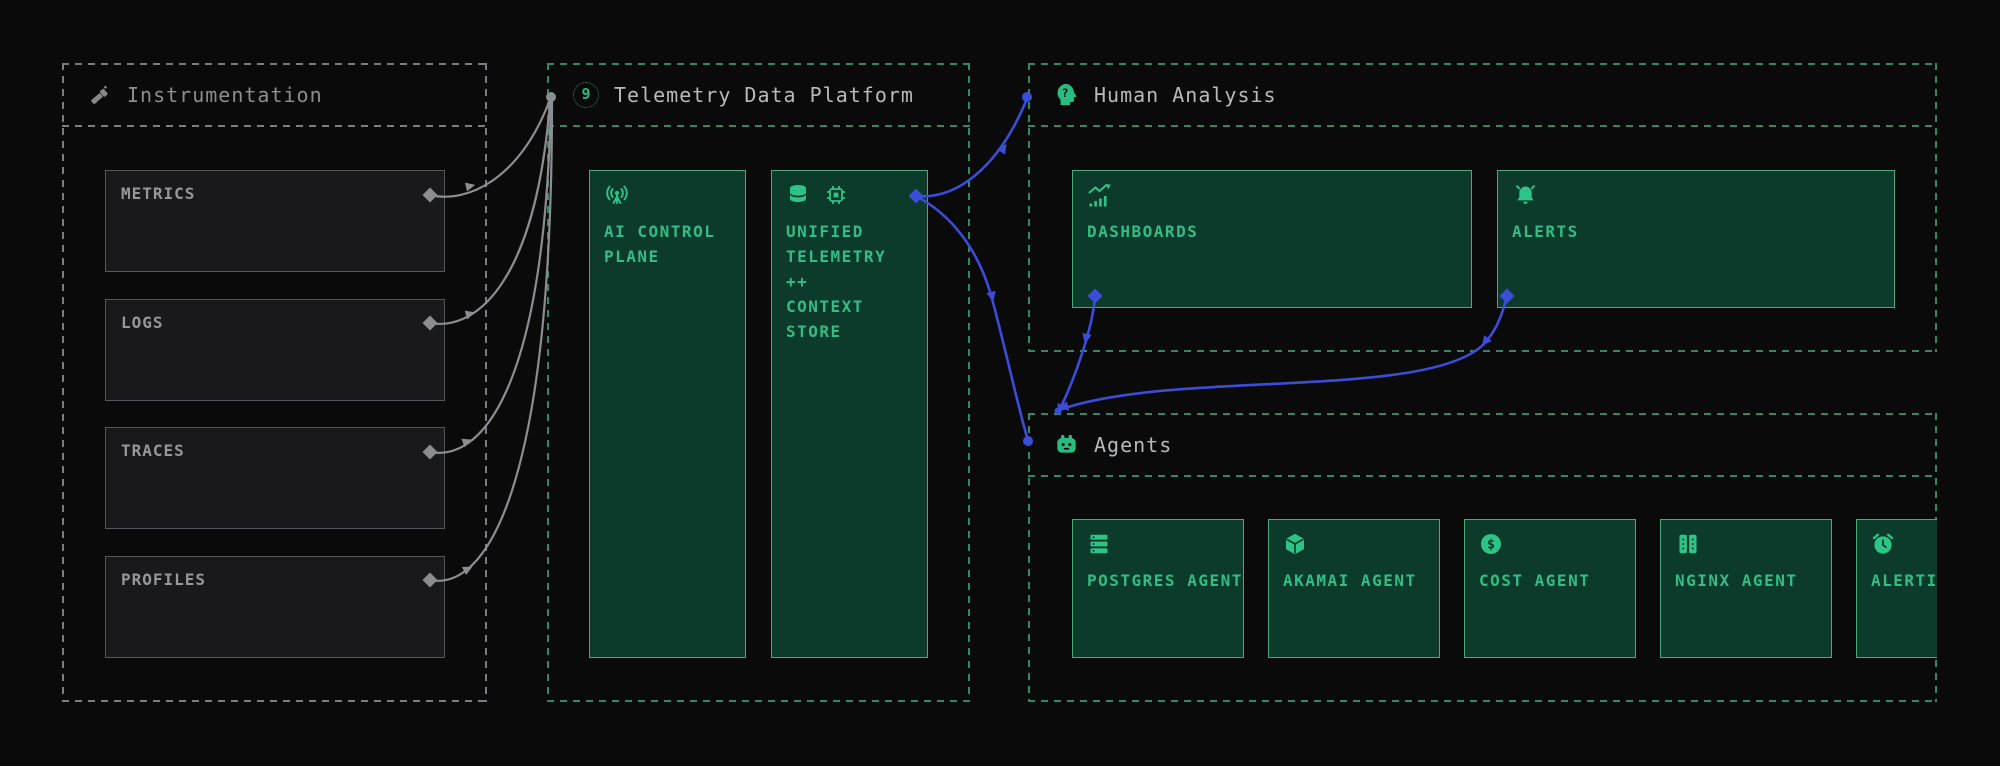 This screenshot has width=2000, height=766. I want to click on question-glyph: ?, so click(1065, 93).